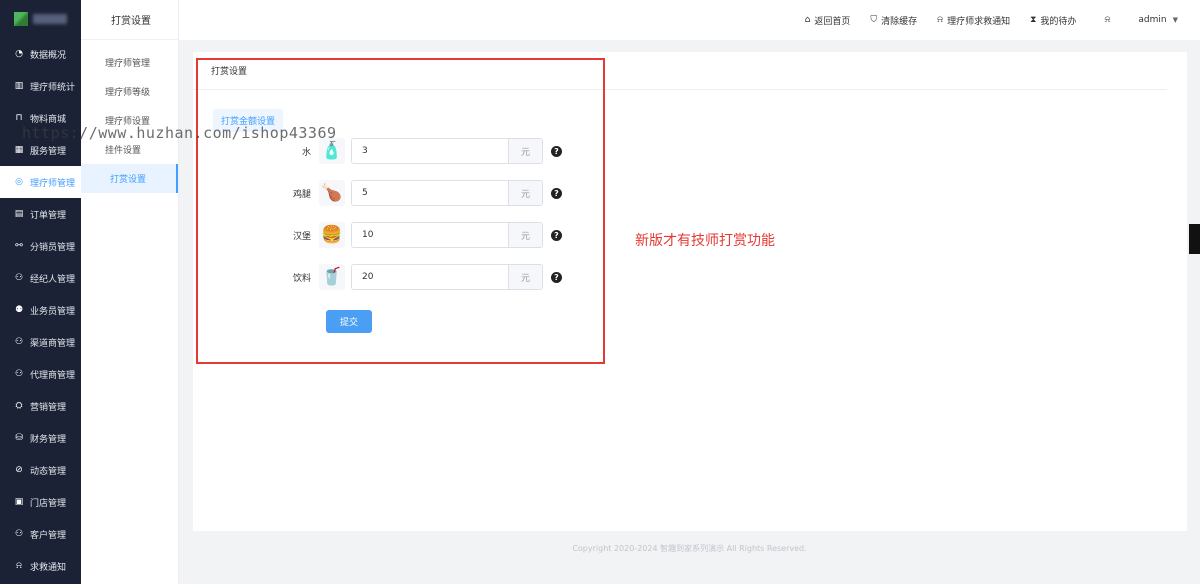 The image size is (1200, 584). Describe the element at coordinates (19, 342) in the screenshot. I see `user-badge-icon: ⚇` at that location.